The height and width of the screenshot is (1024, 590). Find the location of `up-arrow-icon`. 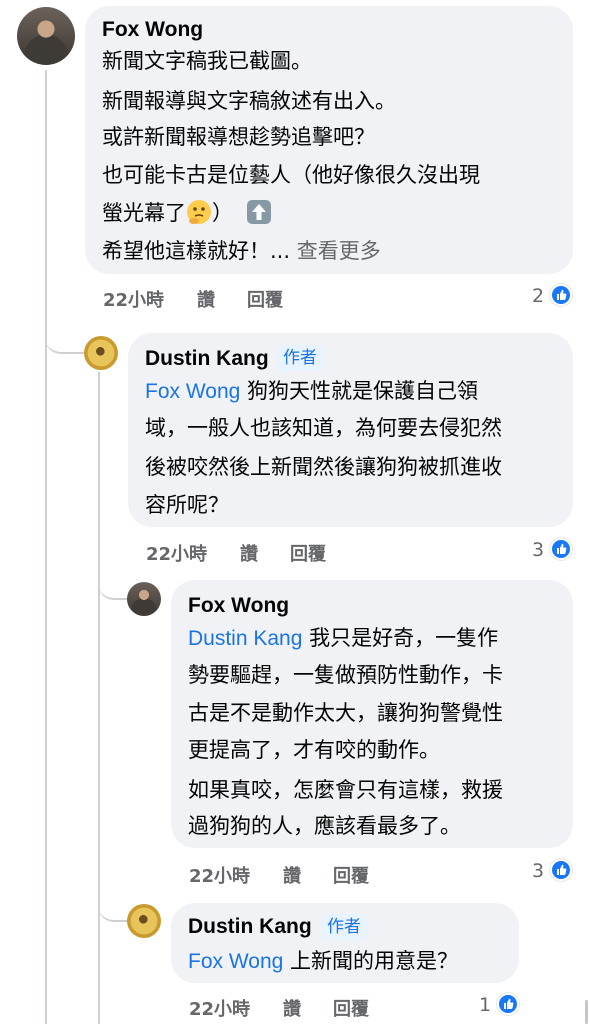

up-arrow-icon is located at coordinates (259, 212).